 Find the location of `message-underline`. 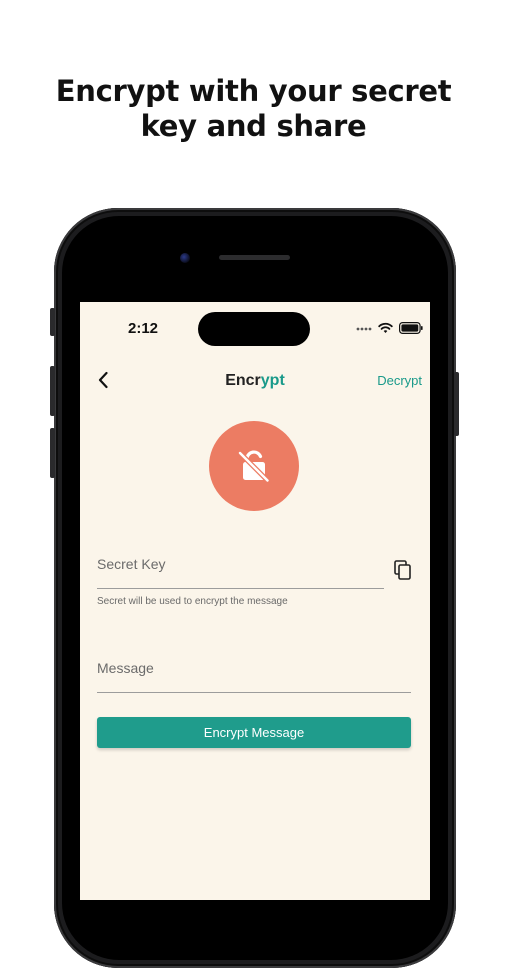

message-underline is located at coordinates (254, 692).